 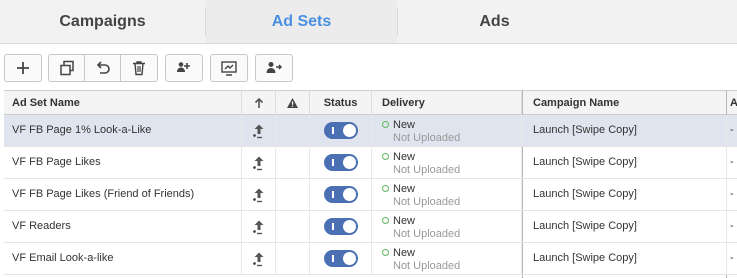 I want to click on column-header-delivery: Delivery, so click(x=447, y=103).